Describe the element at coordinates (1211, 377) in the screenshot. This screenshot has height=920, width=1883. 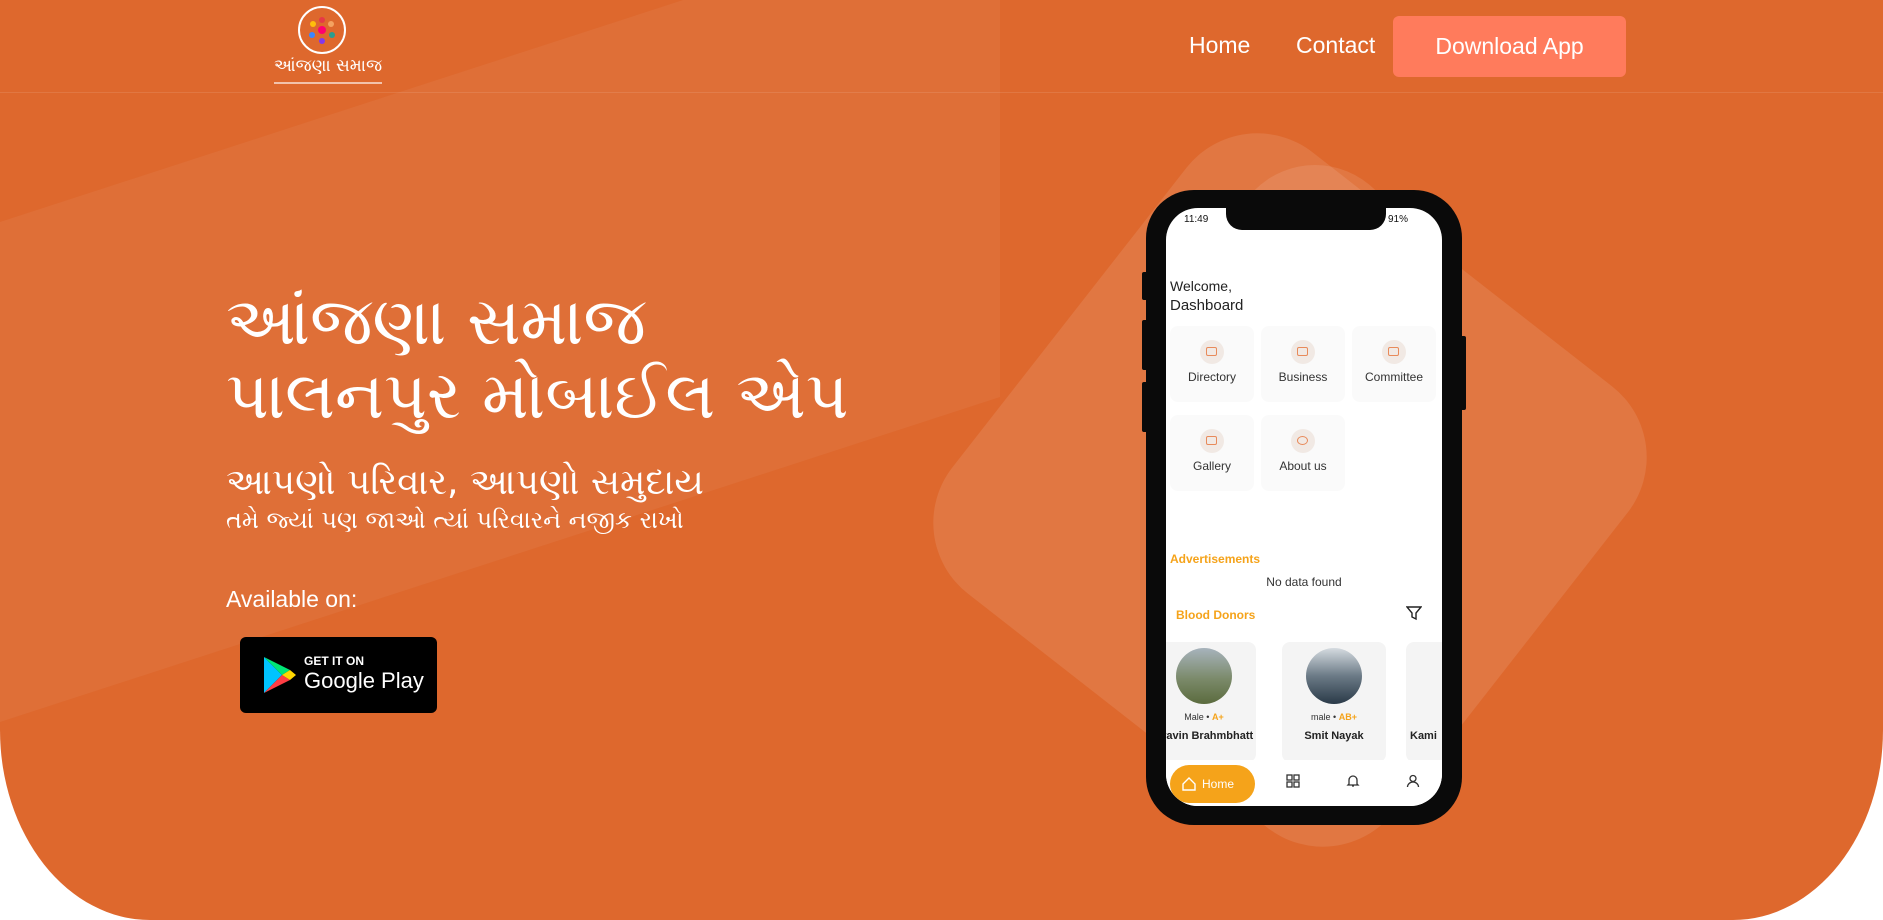
I see `tile-label: Directory` at that location.